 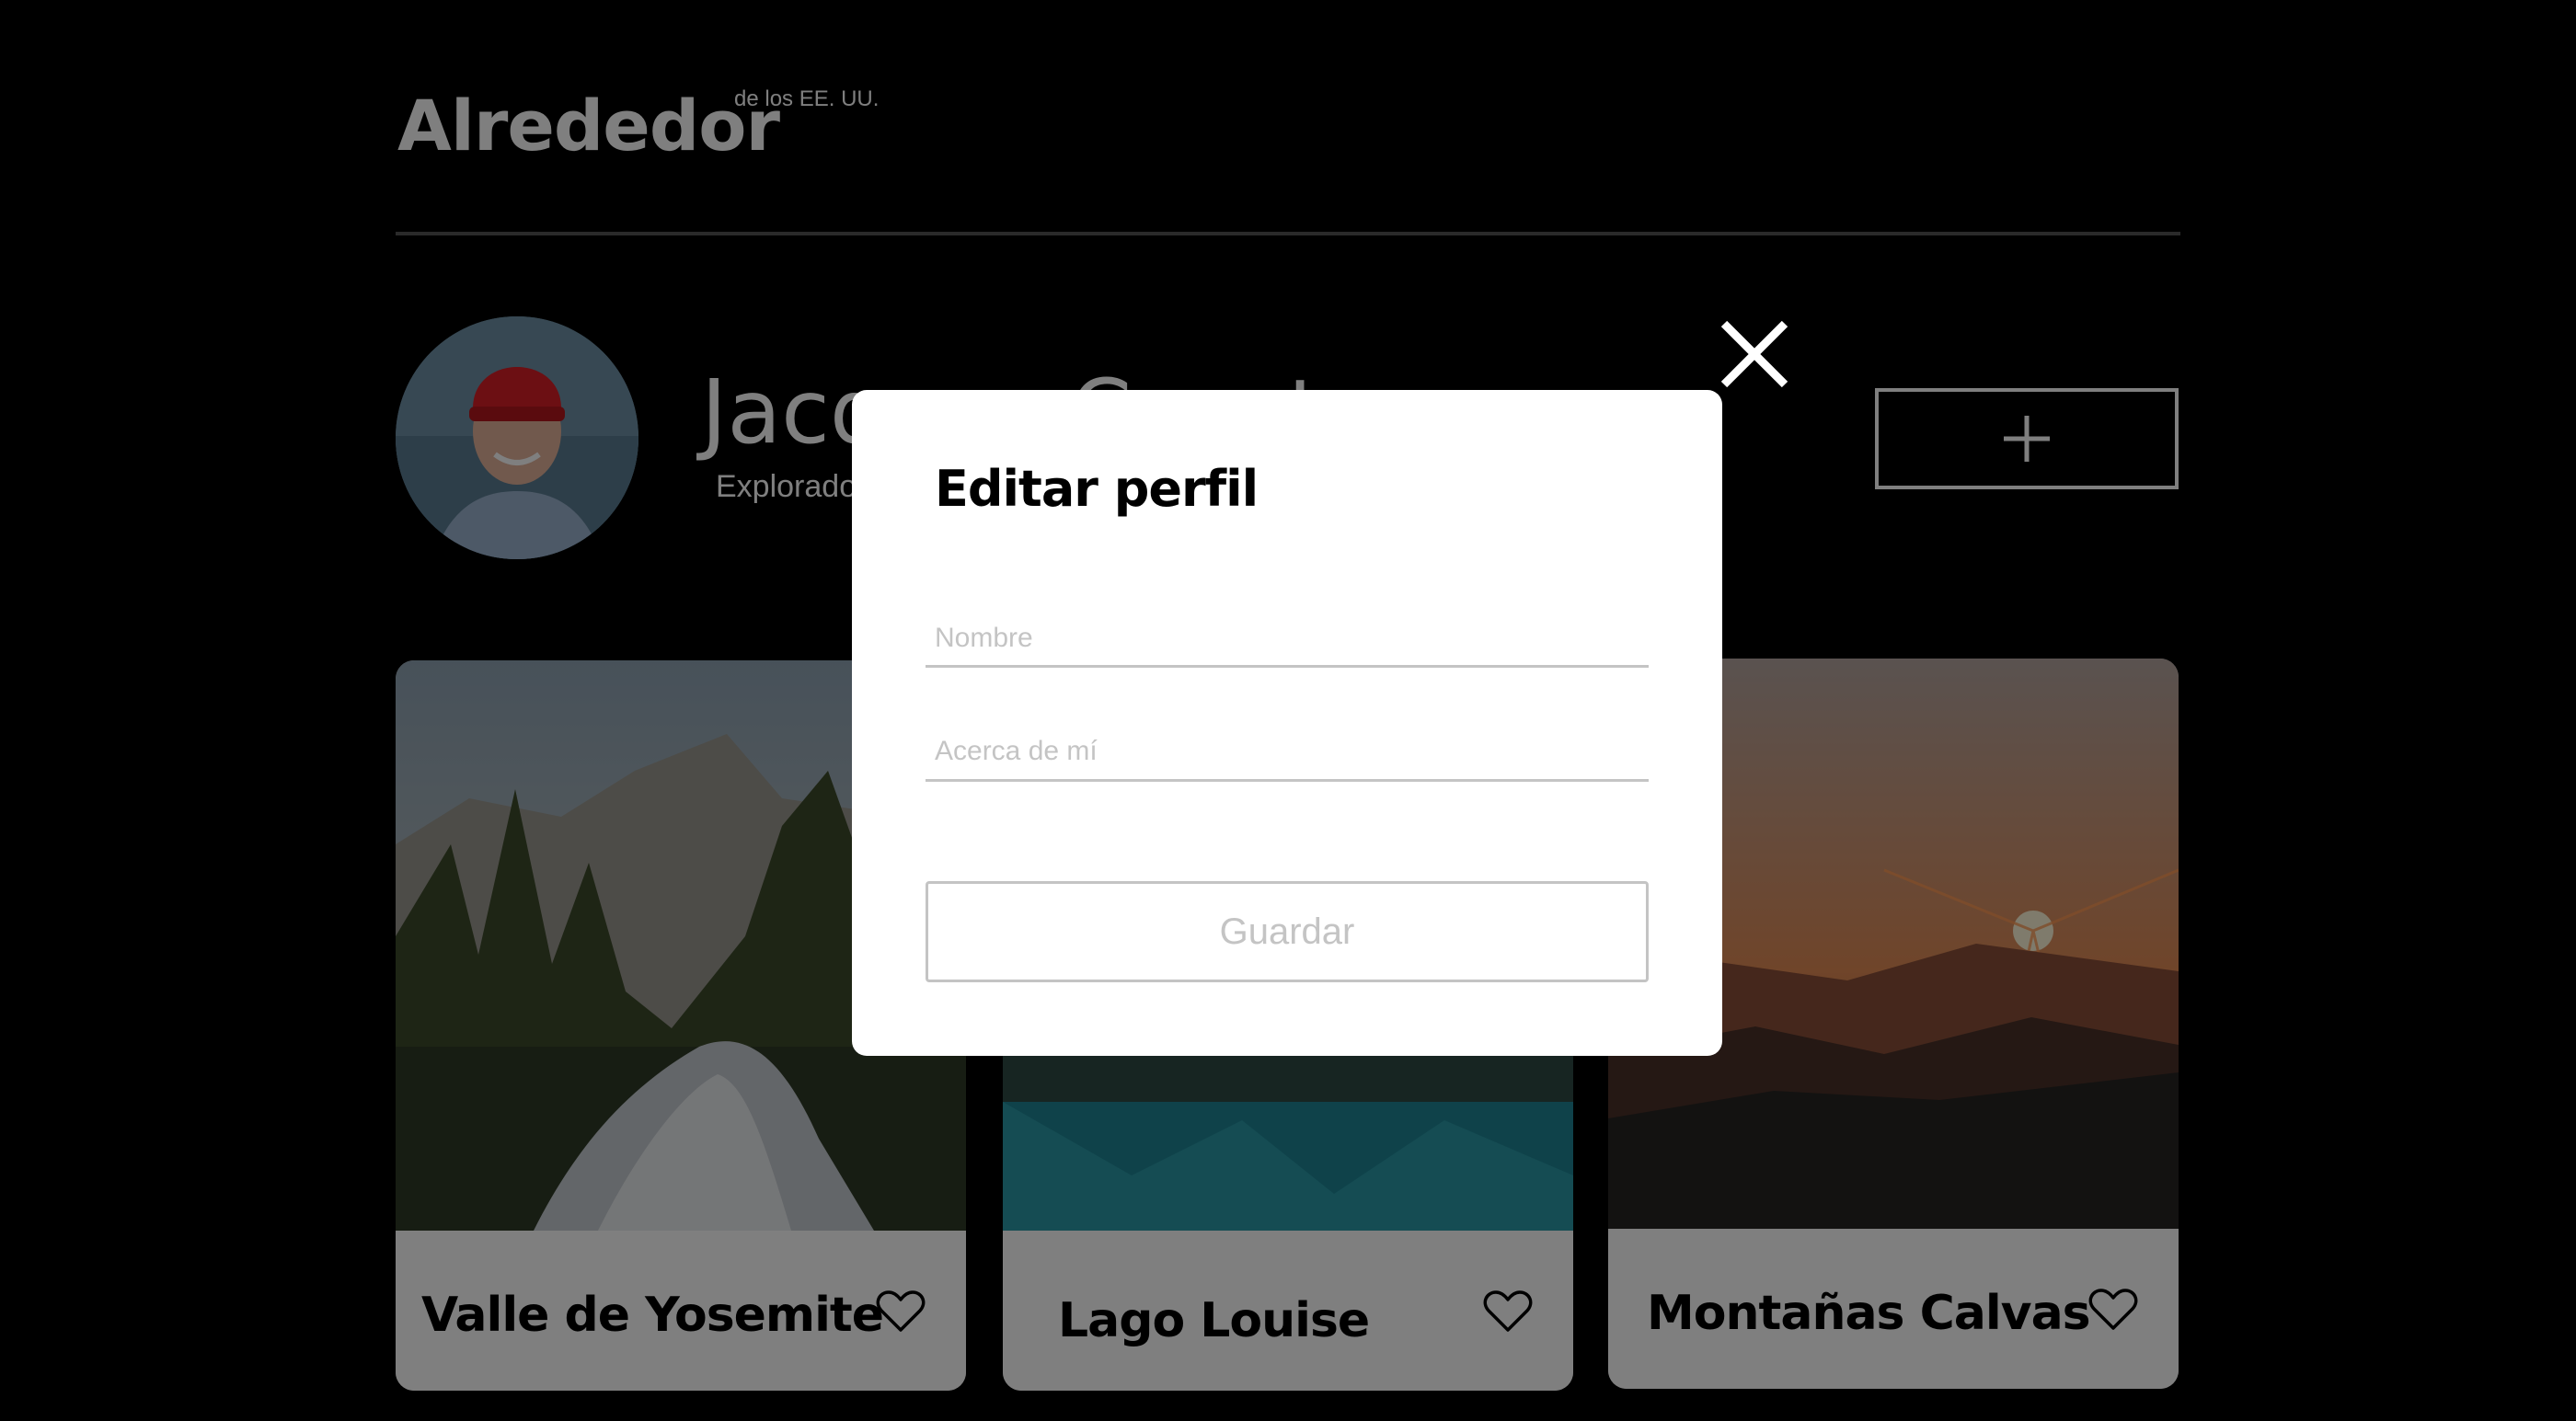 What do you see at coordinates (1287, 639) in the screenshot?
I see `name-field` at bounding box center [1287, 639].